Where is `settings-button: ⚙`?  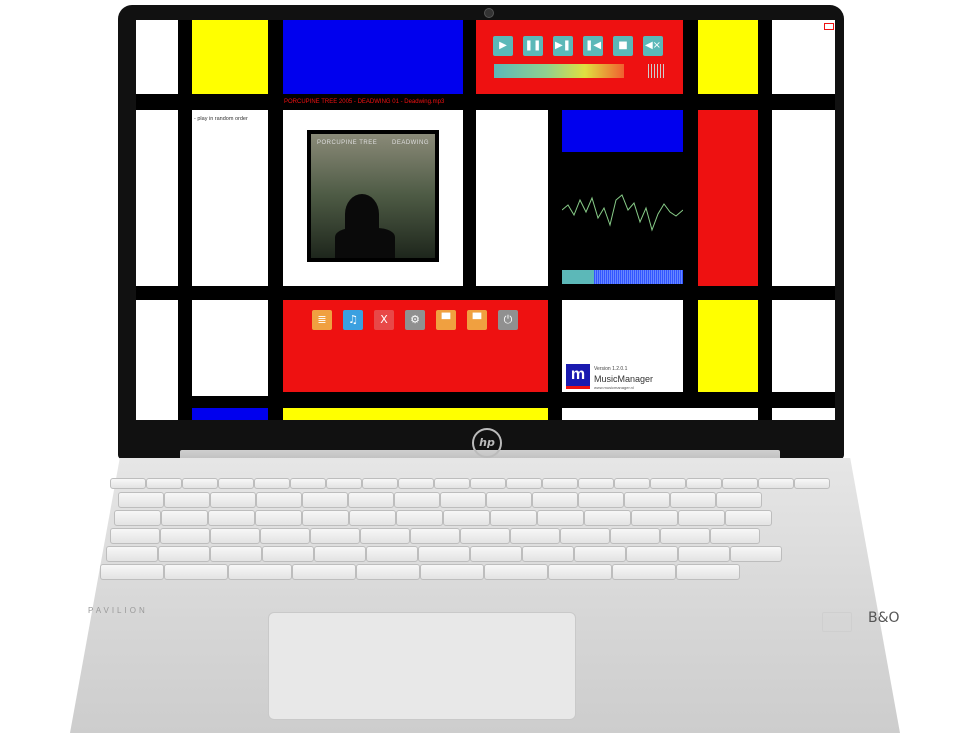
settings-button: ⚙ is located at coordinates (415, 320).